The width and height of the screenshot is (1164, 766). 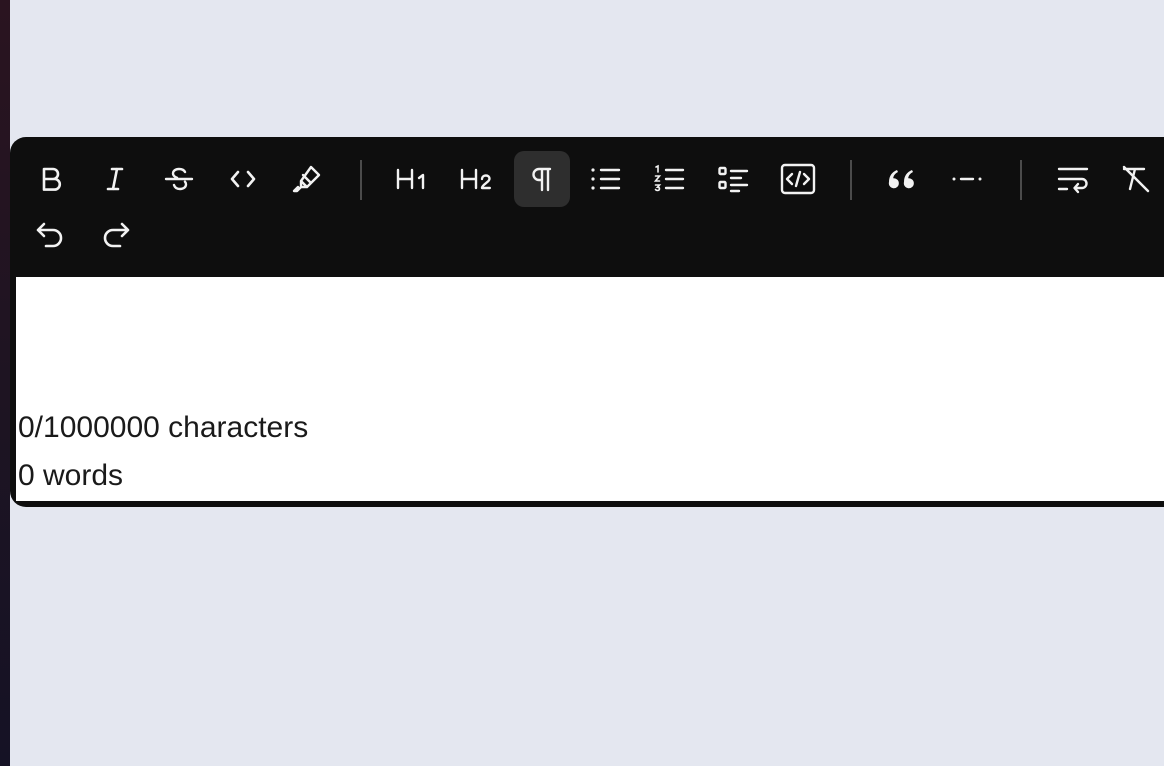 I want to click on redo-icon, so click(x=116, y=235).